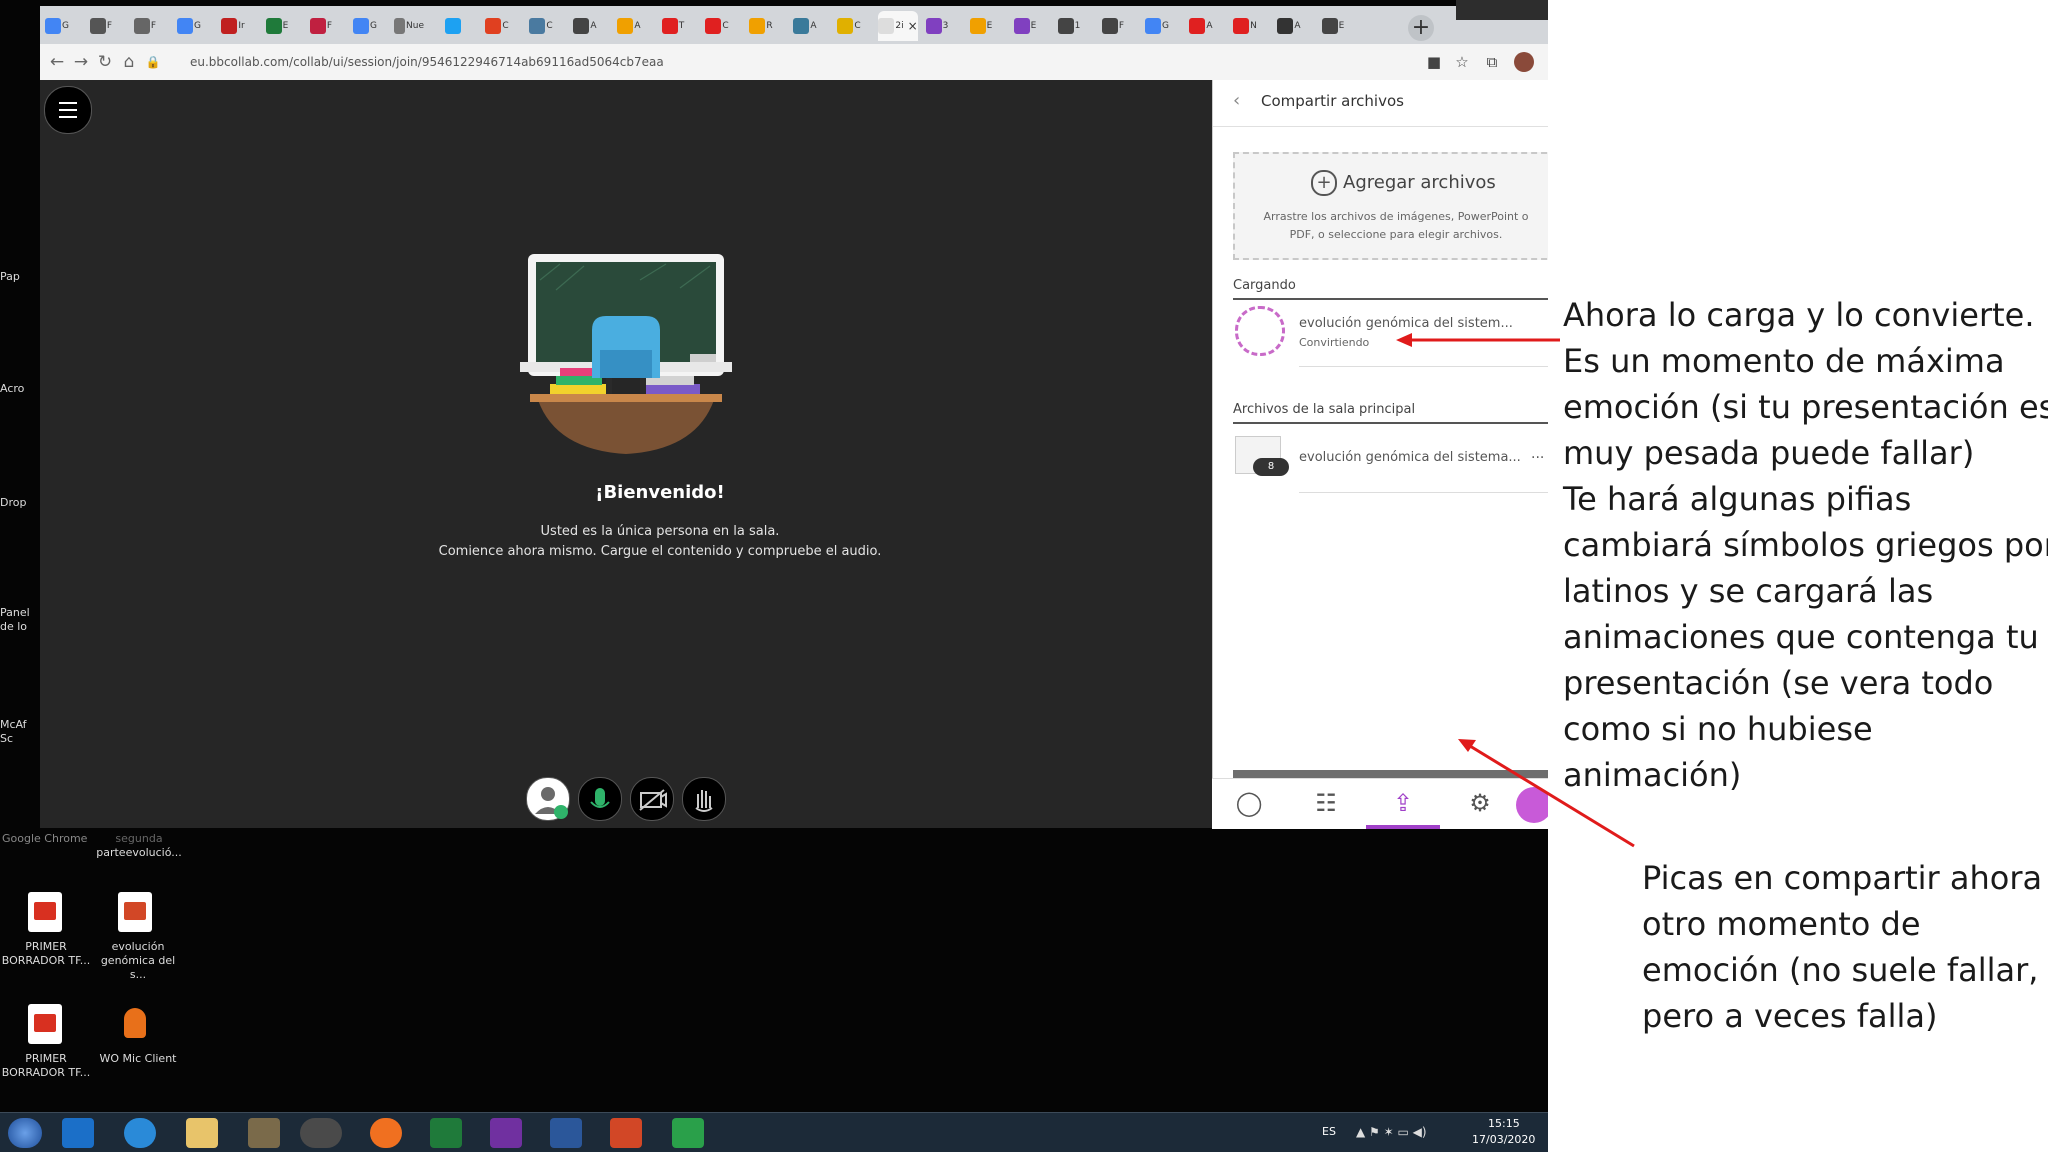 Image resolution: width=2048 pixels, height=1152 pixels. What do you see at coordinates (1478, 340) in the screenshot?
I see `arrow-to-uploading-file` at bounding box center [1478, 340].